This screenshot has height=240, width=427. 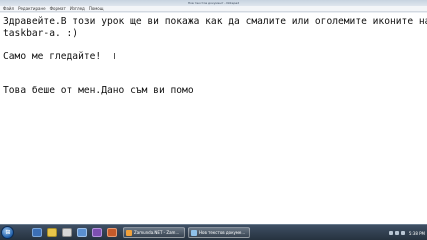 I want to click on browser-icon, so click(x=129, y=232).